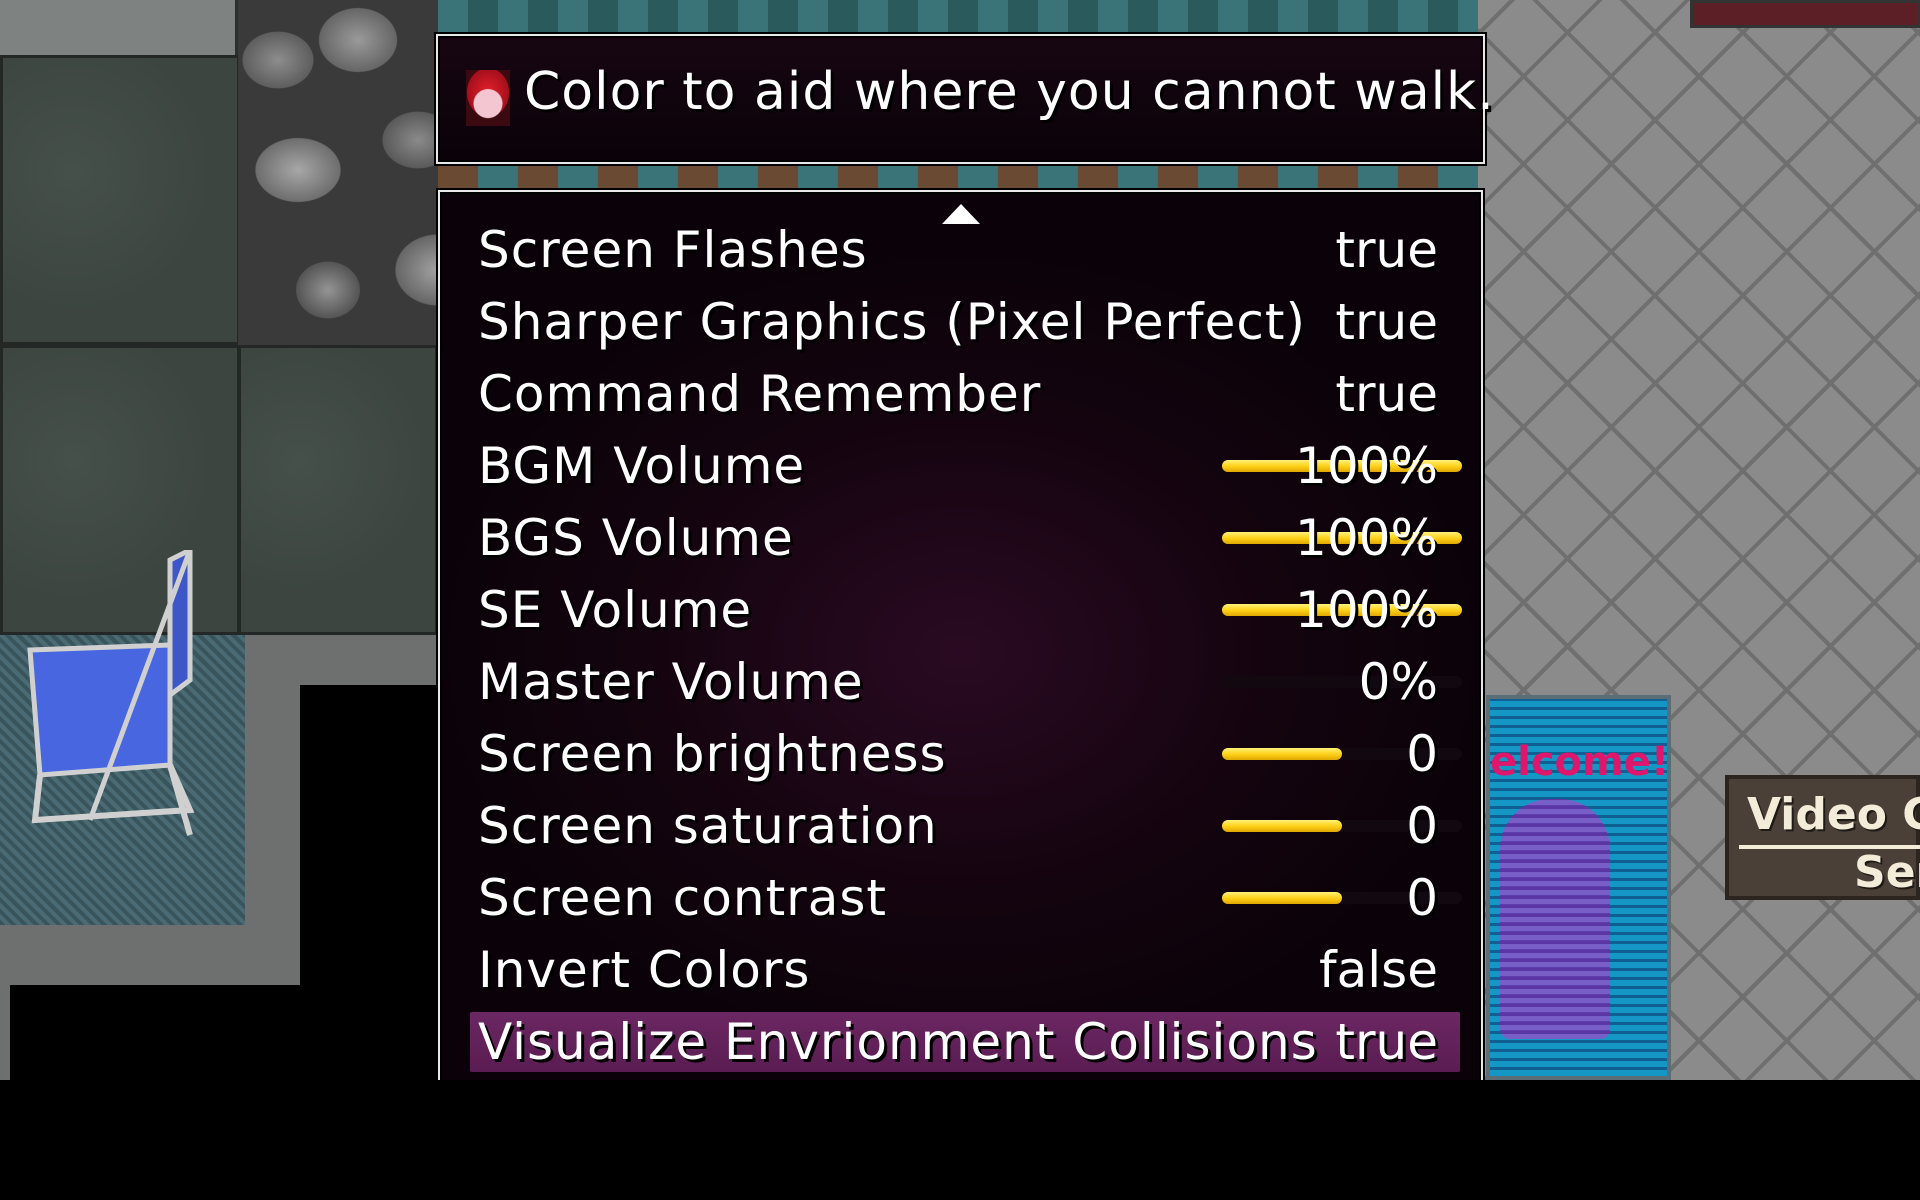 The width and height of the screenshot is (1920, 1200). What do you see at coordinates (671, 682) in the screenshot?
I see `option-label: Master Volume` at bounding box center [671, 682].